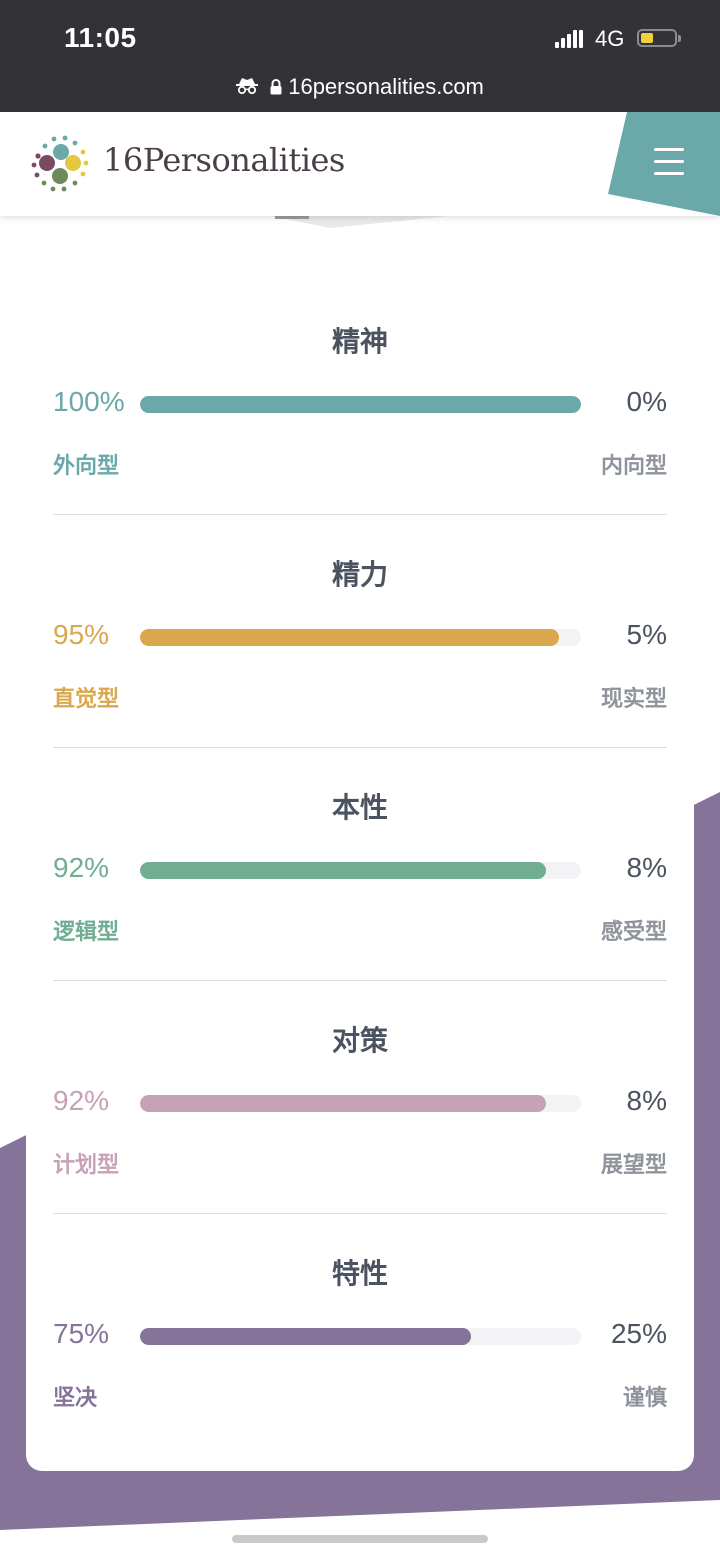 The height and width of the screenshot is (1558, 720). What do you see at coordinates (359, 1273) in the screenshot?
I see `trait-title: 特性` at bounding box center [359, 1273].